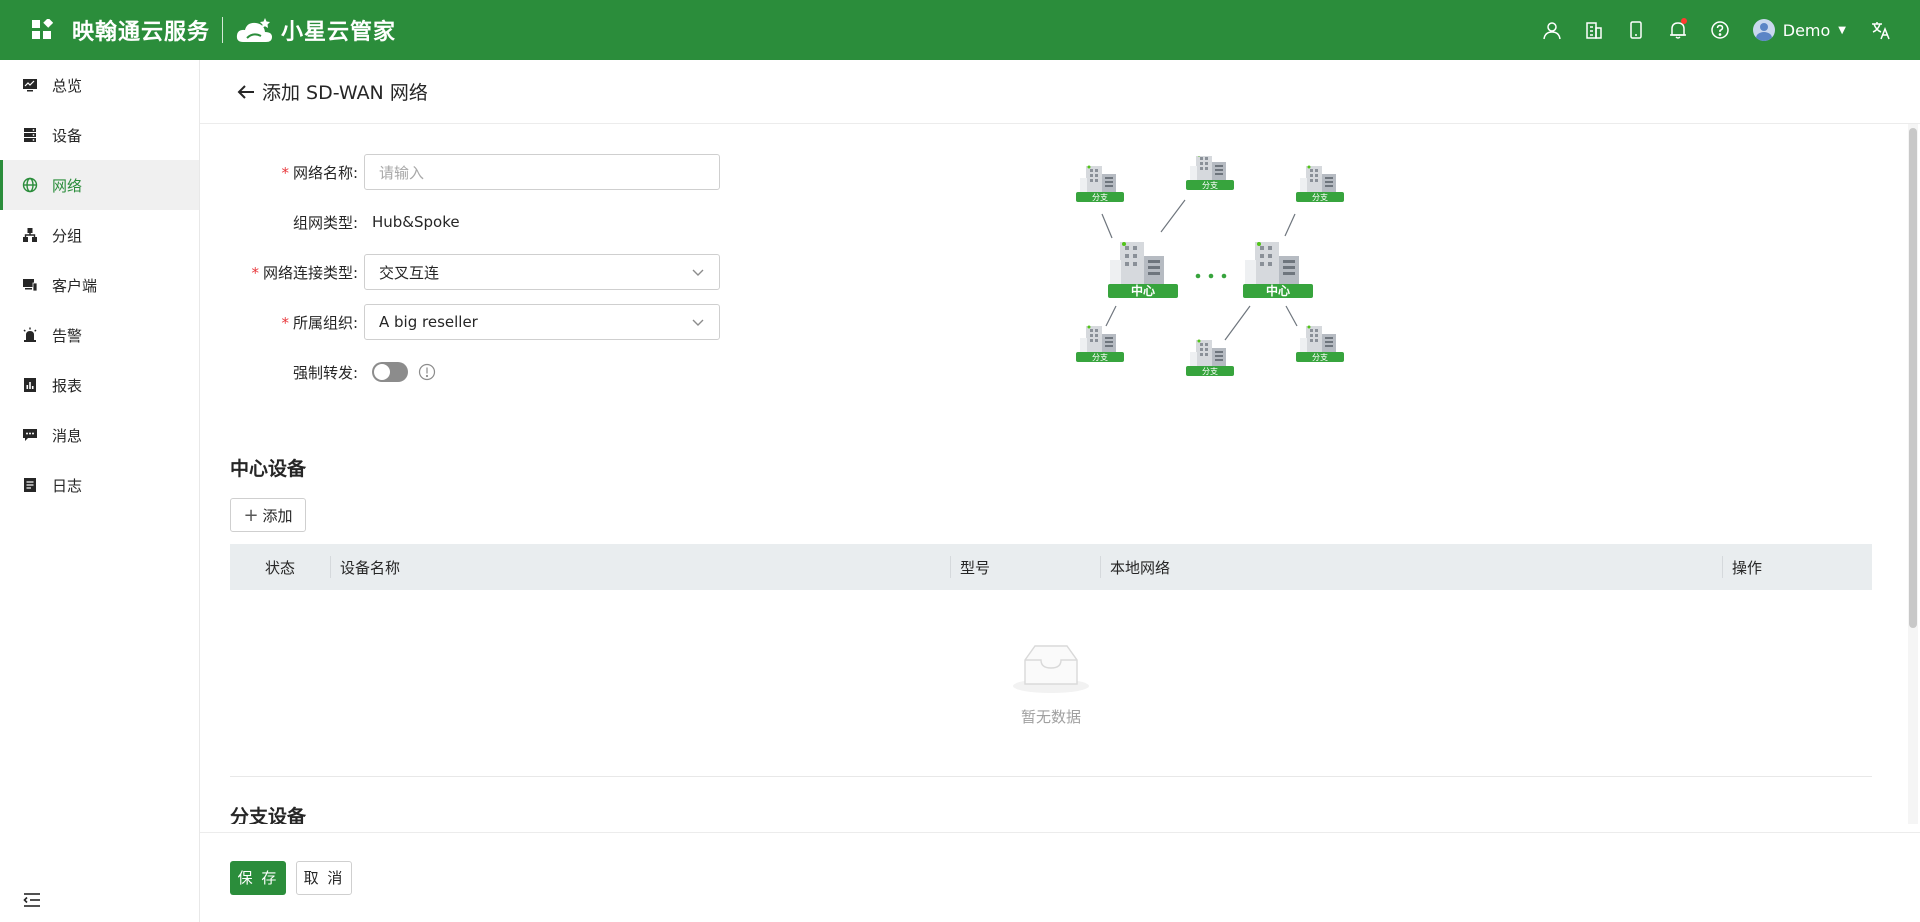 This screenshot has height=922, width=1920. What do you see at coordinates (279, 567) in the screenshot?
I see `column-status: 状态` at bounding box center [279, 567].